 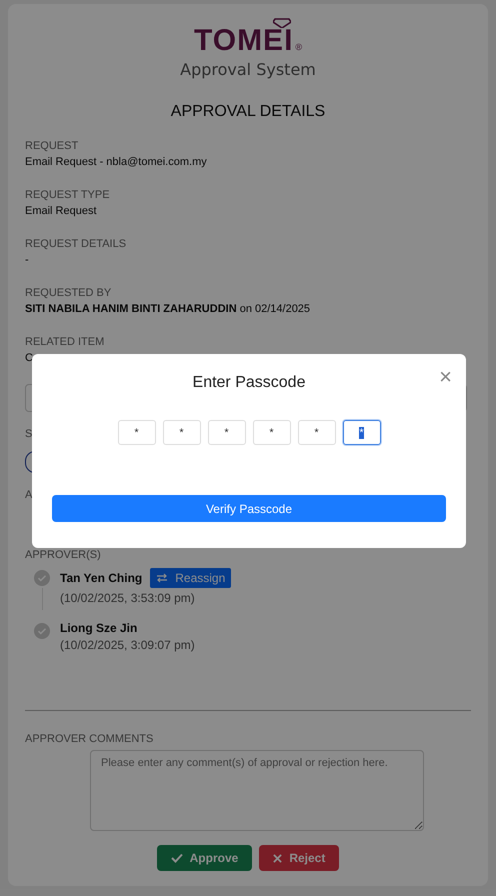 What do you see at coordinates (64, 342) in the screenshot?
I see `field-label: RELATED ITEM` at bounding box center [64, 342].